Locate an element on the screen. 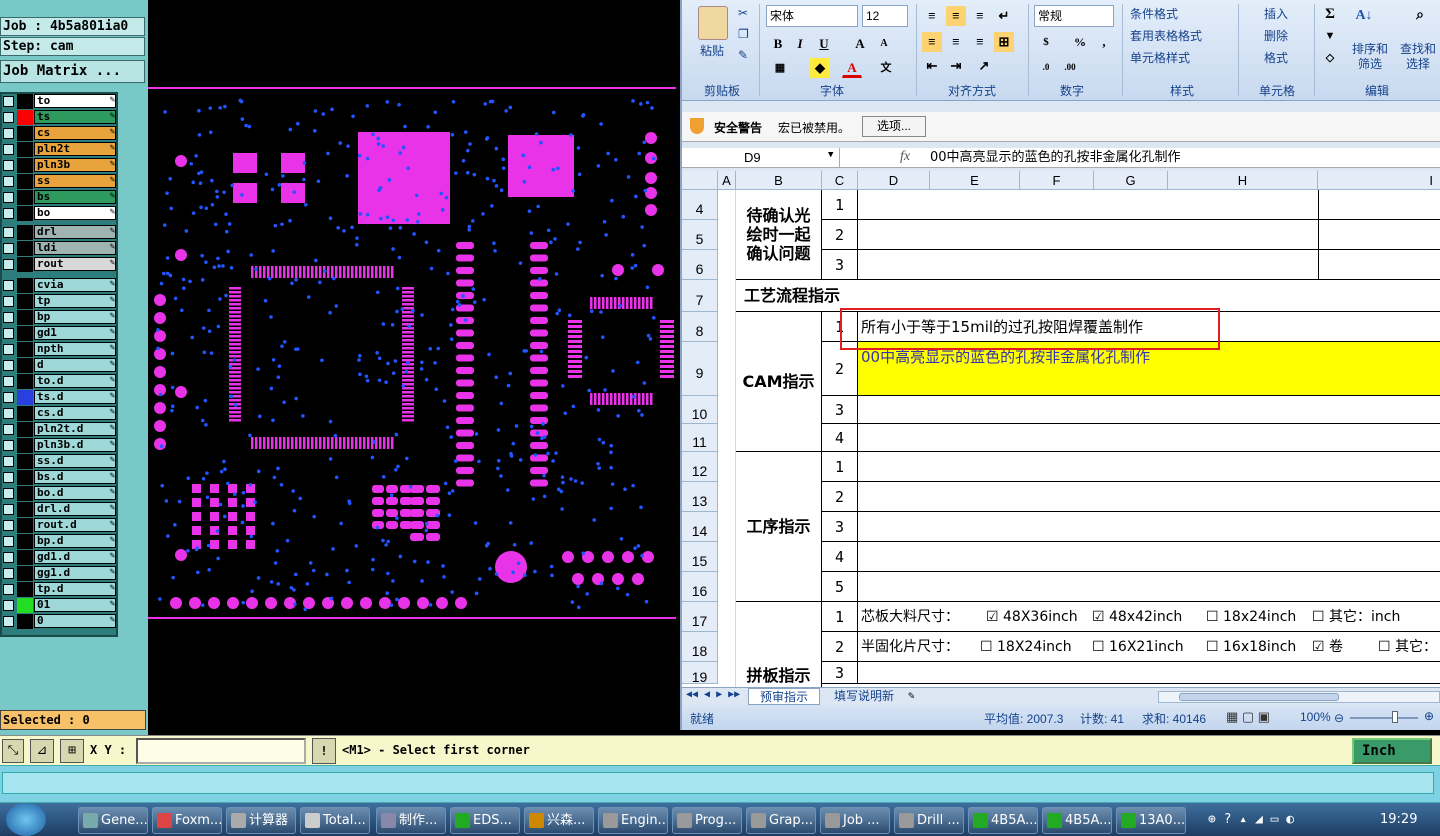 The width and height of the screenshot is (1440, 836). row-header: 17 is located at coordinates (700, 617).